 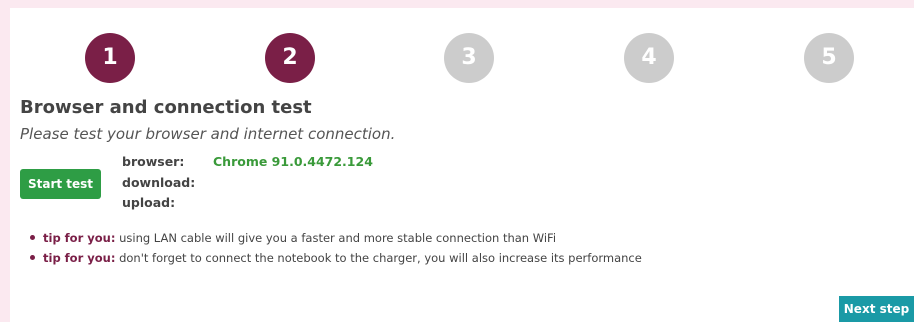 What do you see at coordinates (60, 184) in the screenshot?
I see `start-test-button: Start test` at bounding box center [60, 184].